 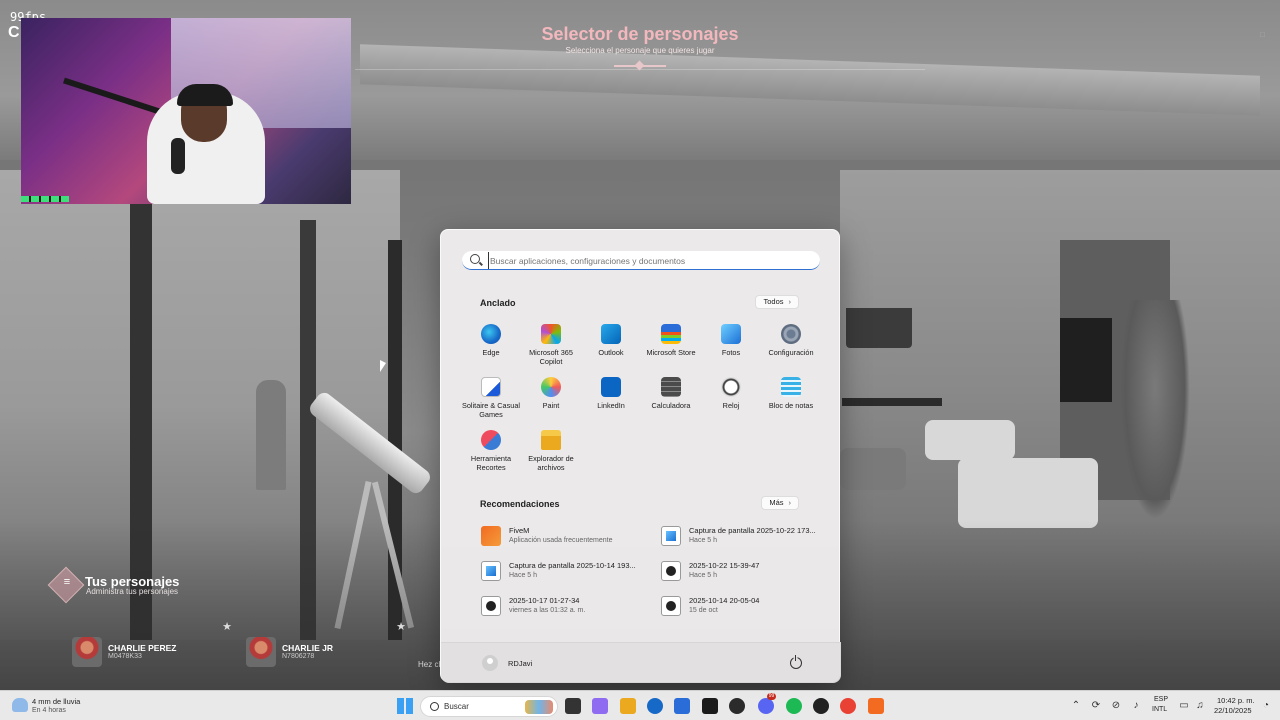 I want to click on windows-start-icon, so click(x=405, y=706).